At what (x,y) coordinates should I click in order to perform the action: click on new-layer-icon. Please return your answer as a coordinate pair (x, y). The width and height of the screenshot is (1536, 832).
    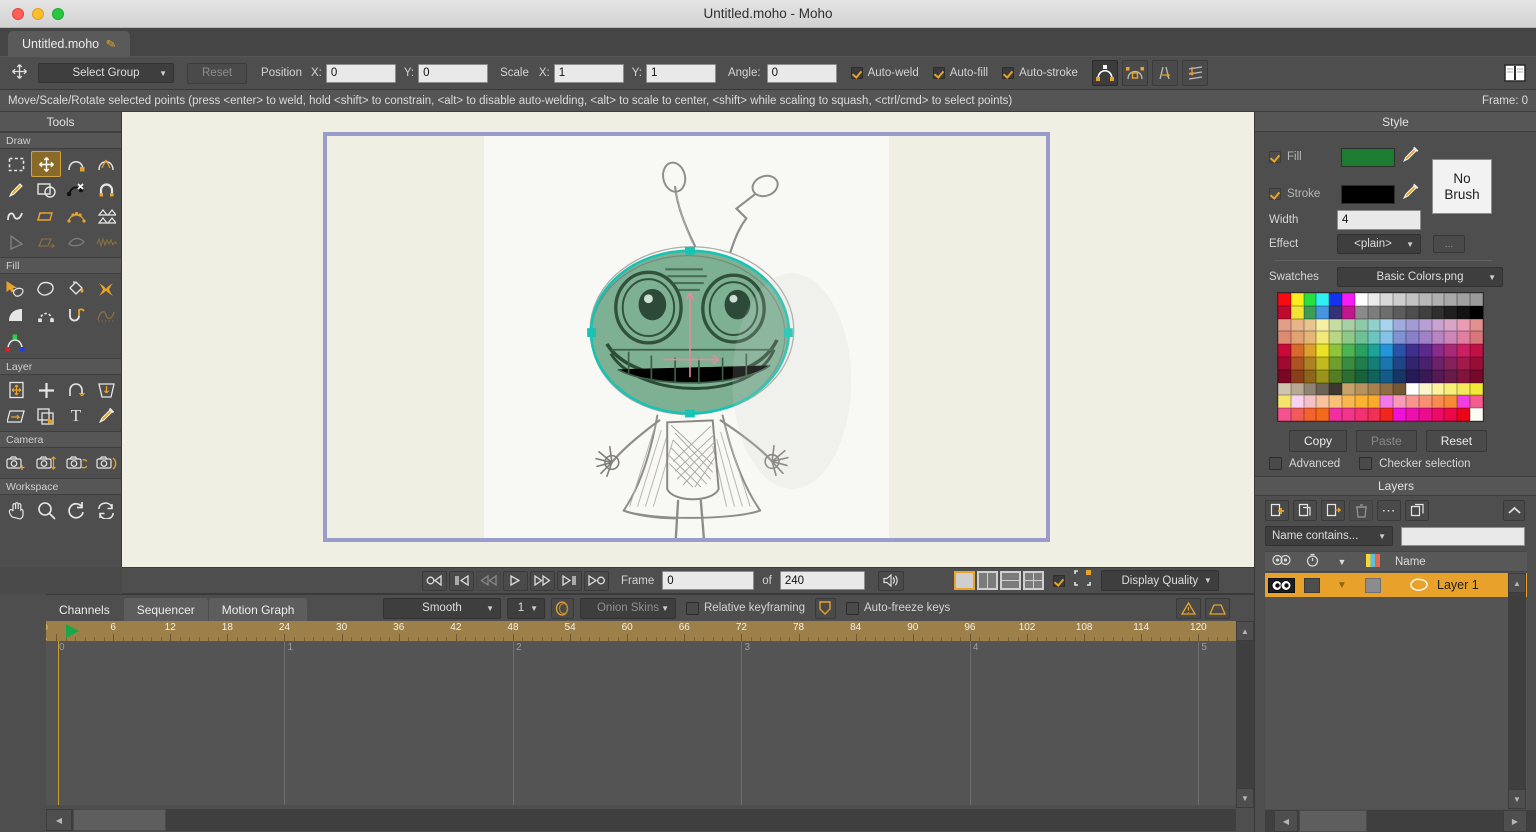
    Looking at the image, I should click on (1277, 510).